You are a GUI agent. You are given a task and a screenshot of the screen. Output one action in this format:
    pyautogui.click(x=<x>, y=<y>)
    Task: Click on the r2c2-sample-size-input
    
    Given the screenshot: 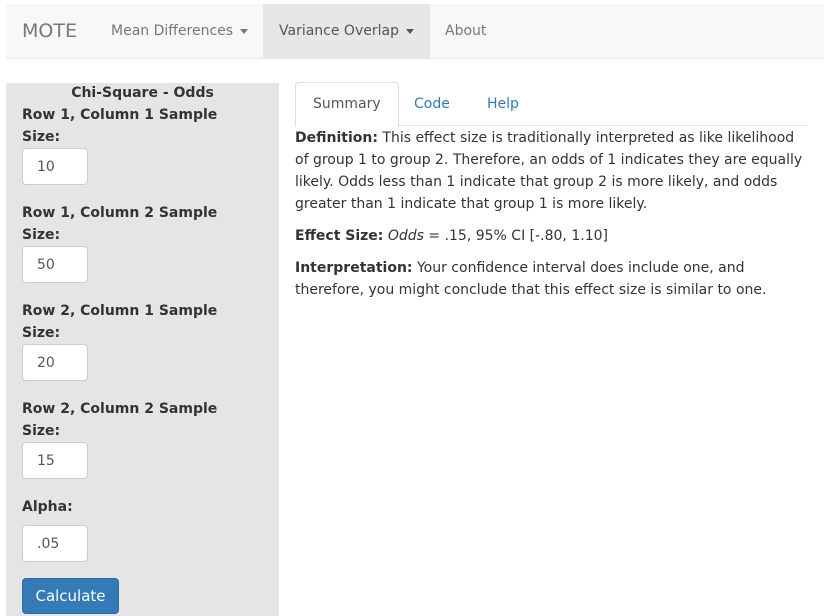 What is the action you would take?
    pyautogui.click(x=55, y=460)
    